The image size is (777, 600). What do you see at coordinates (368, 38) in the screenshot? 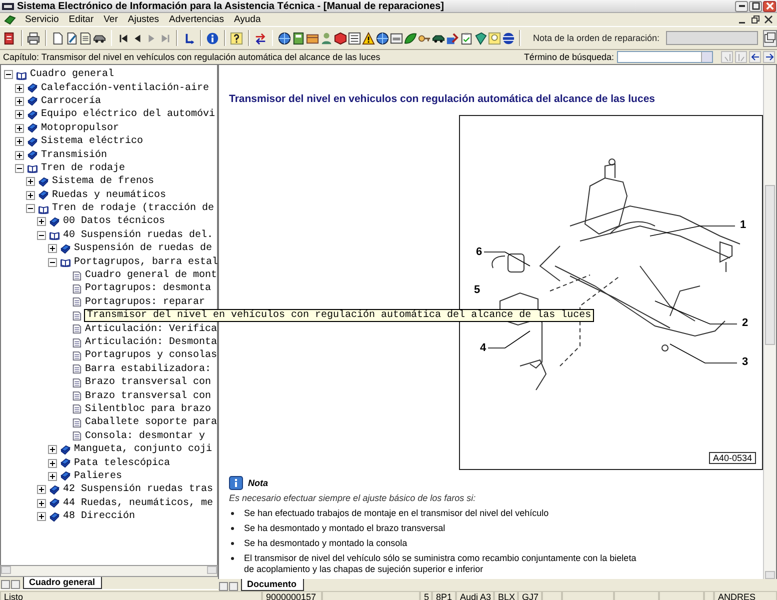
I see `warning-icon` at bounding box center [368, 38].